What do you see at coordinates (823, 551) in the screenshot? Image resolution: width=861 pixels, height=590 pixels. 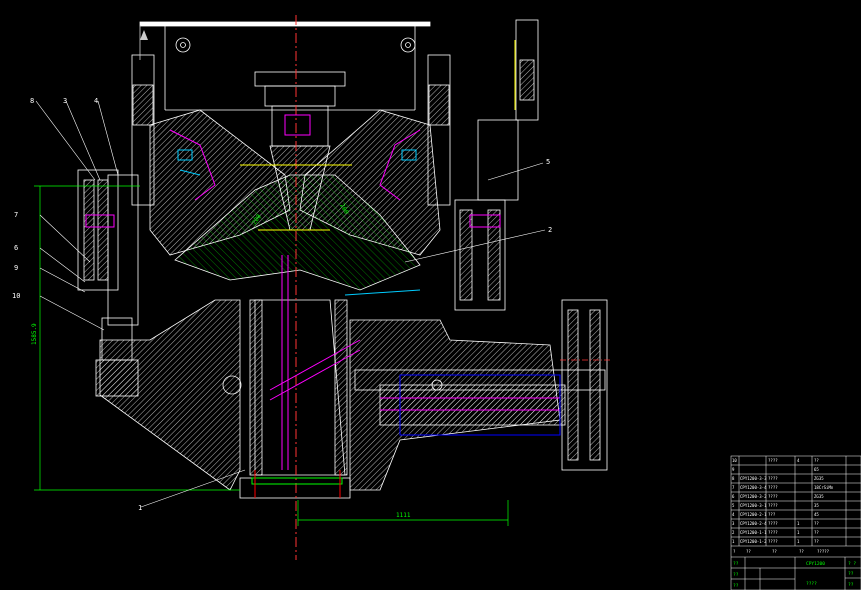 I see `tb-footer-col-5: ?????` at bounding box center [823, 551].